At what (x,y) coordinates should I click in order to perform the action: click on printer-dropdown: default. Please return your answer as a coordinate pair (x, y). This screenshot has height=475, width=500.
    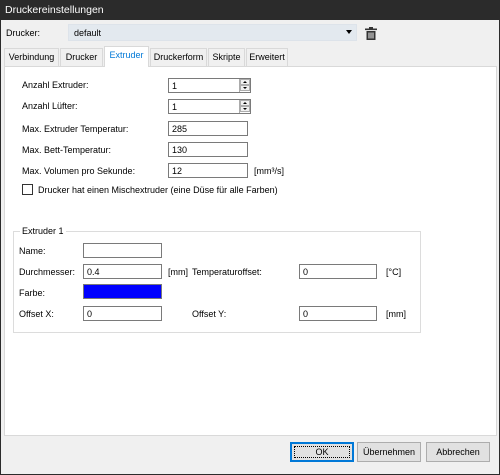
    Looking at the image, I should click on (212, 32).